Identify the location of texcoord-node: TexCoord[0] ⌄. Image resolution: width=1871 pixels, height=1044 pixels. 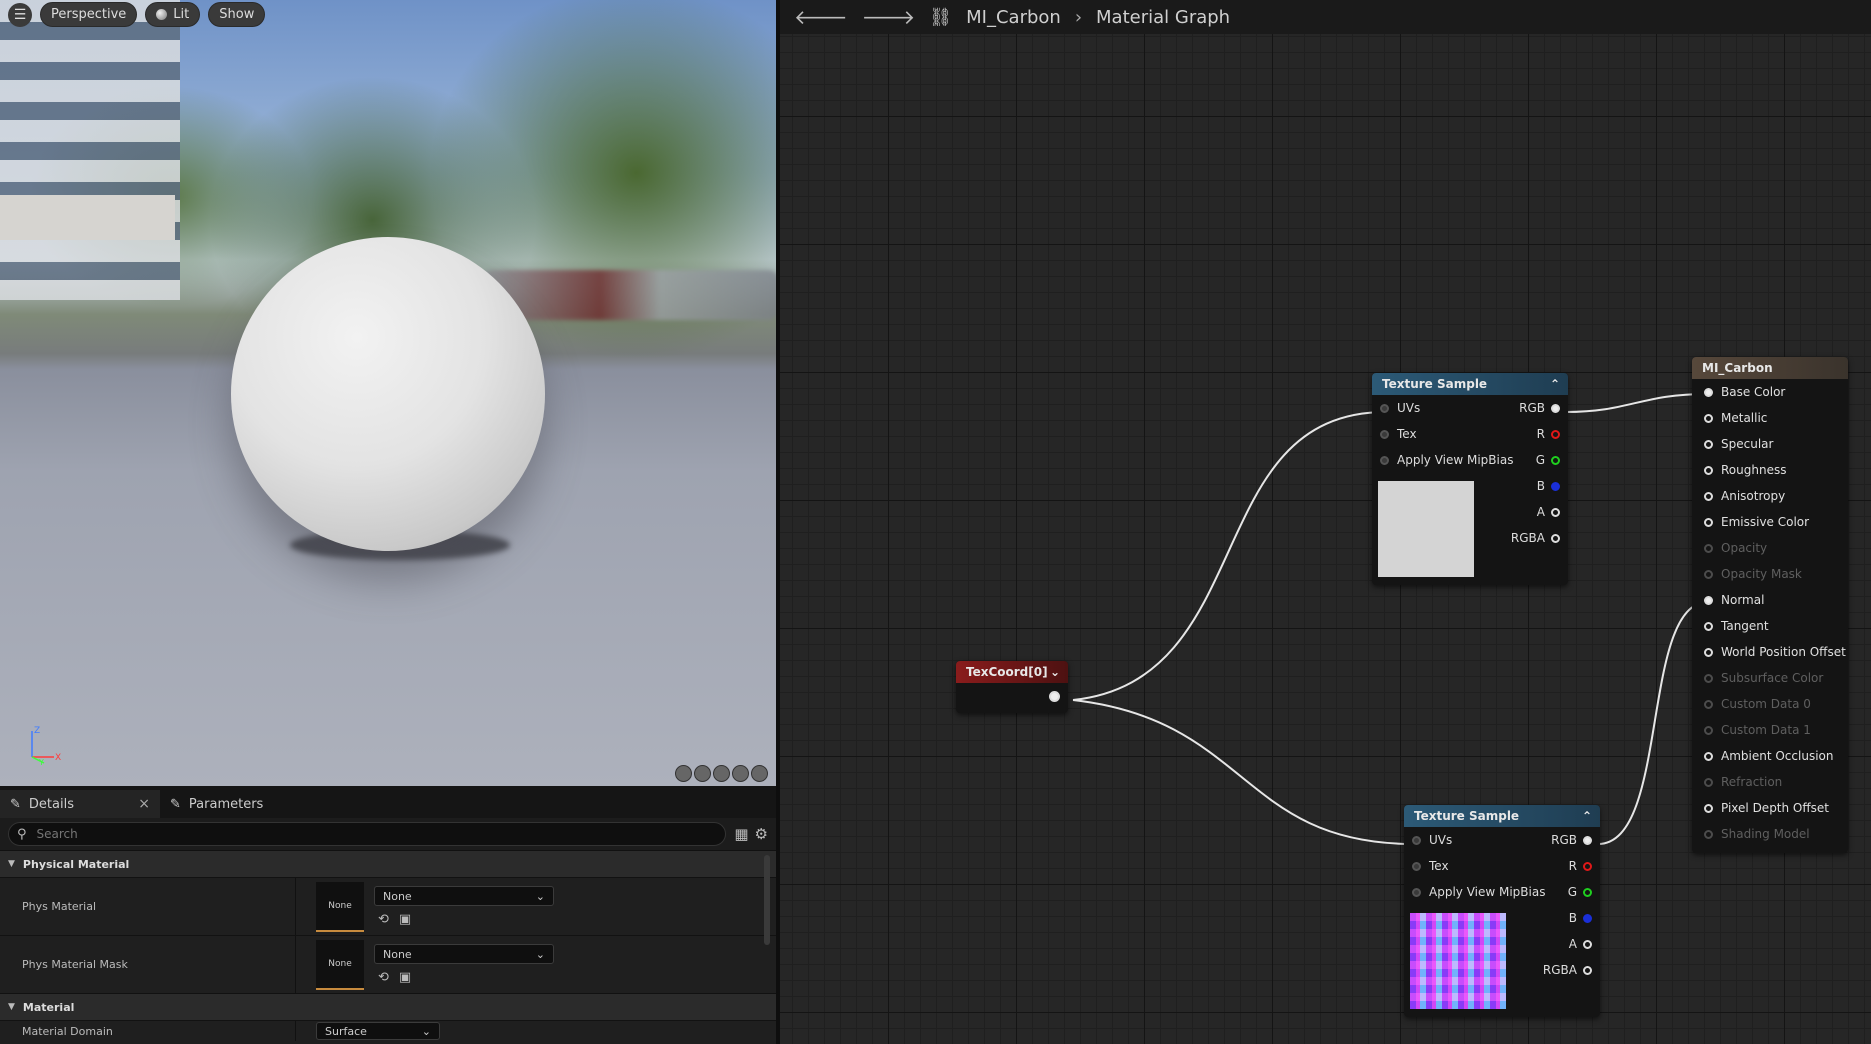
(1012, 687).